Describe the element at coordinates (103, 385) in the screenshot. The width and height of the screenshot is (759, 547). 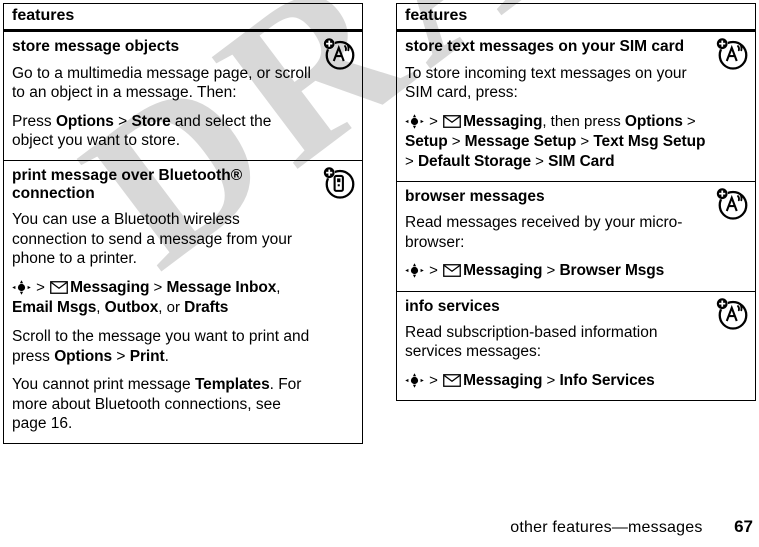
I see `inline-text: You cannot print message` at that location.